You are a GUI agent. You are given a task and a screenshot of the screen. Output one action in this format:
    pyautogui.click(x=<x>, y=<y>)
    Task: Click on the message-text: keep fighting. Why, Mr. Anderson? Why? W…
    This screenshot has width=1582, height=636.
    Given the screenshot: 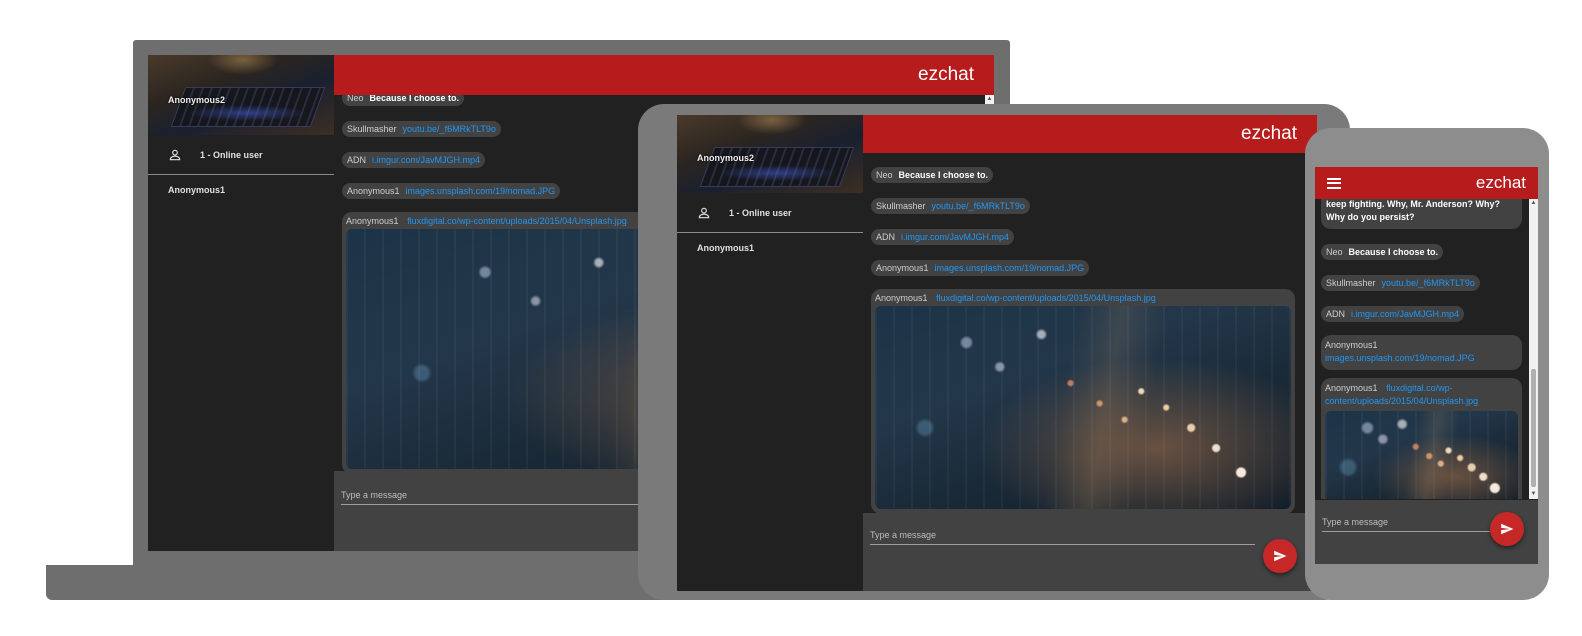 What is the action you would take?
    pyautogui.click(x=1413, y=210)
    